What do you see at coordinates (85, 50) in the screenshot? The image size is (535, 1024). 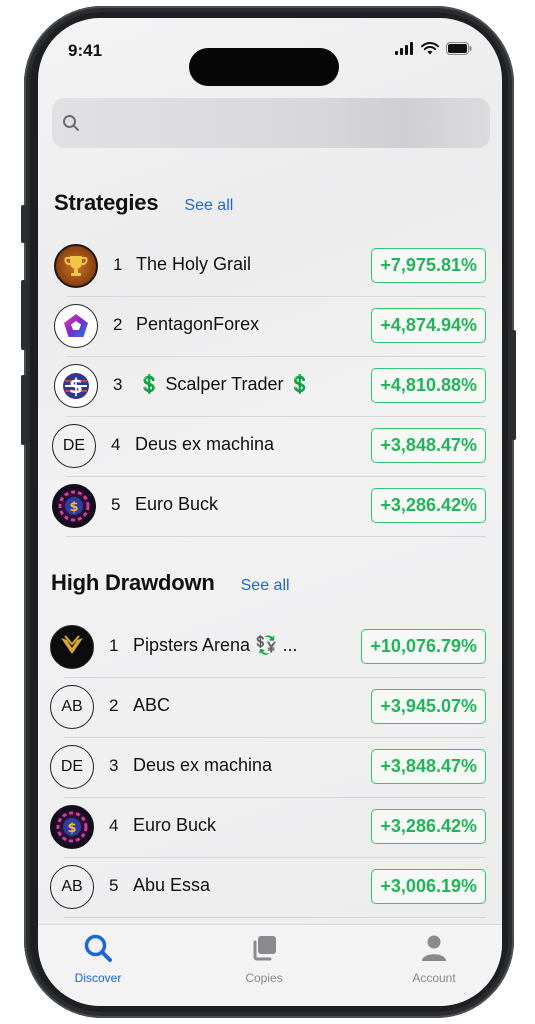 I see `status-time: 9:41` at bounding box center [85, 50].